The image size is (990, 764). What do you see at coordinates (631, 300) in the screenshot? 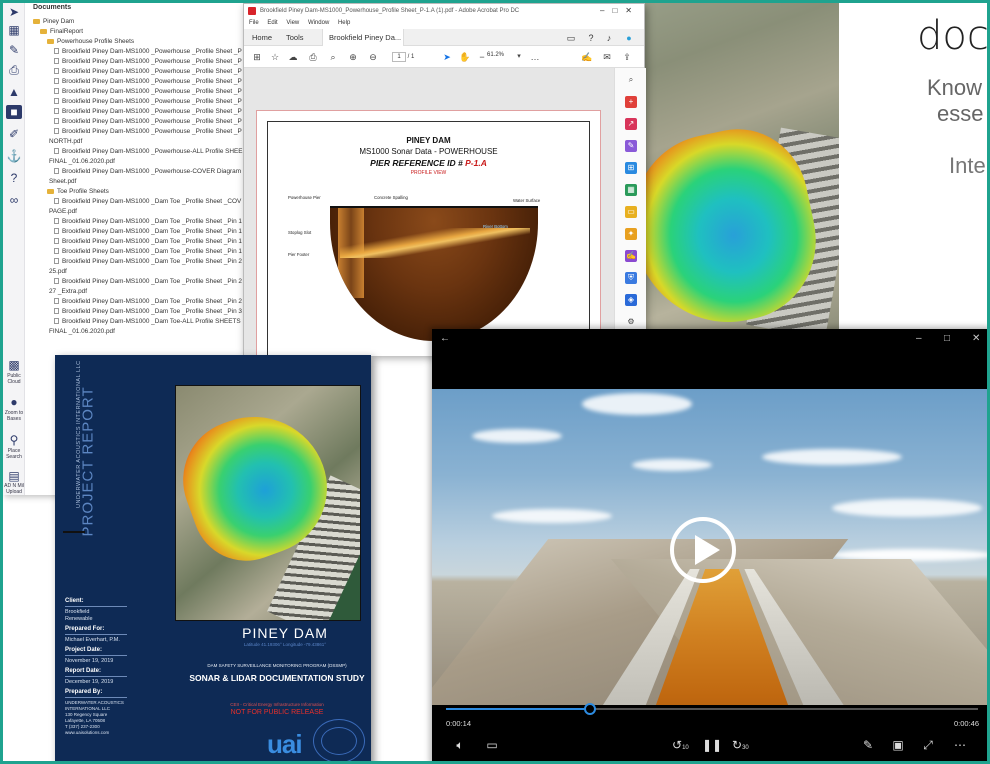
I see `shield-icon: ◈` at bounding box center [631, 300].